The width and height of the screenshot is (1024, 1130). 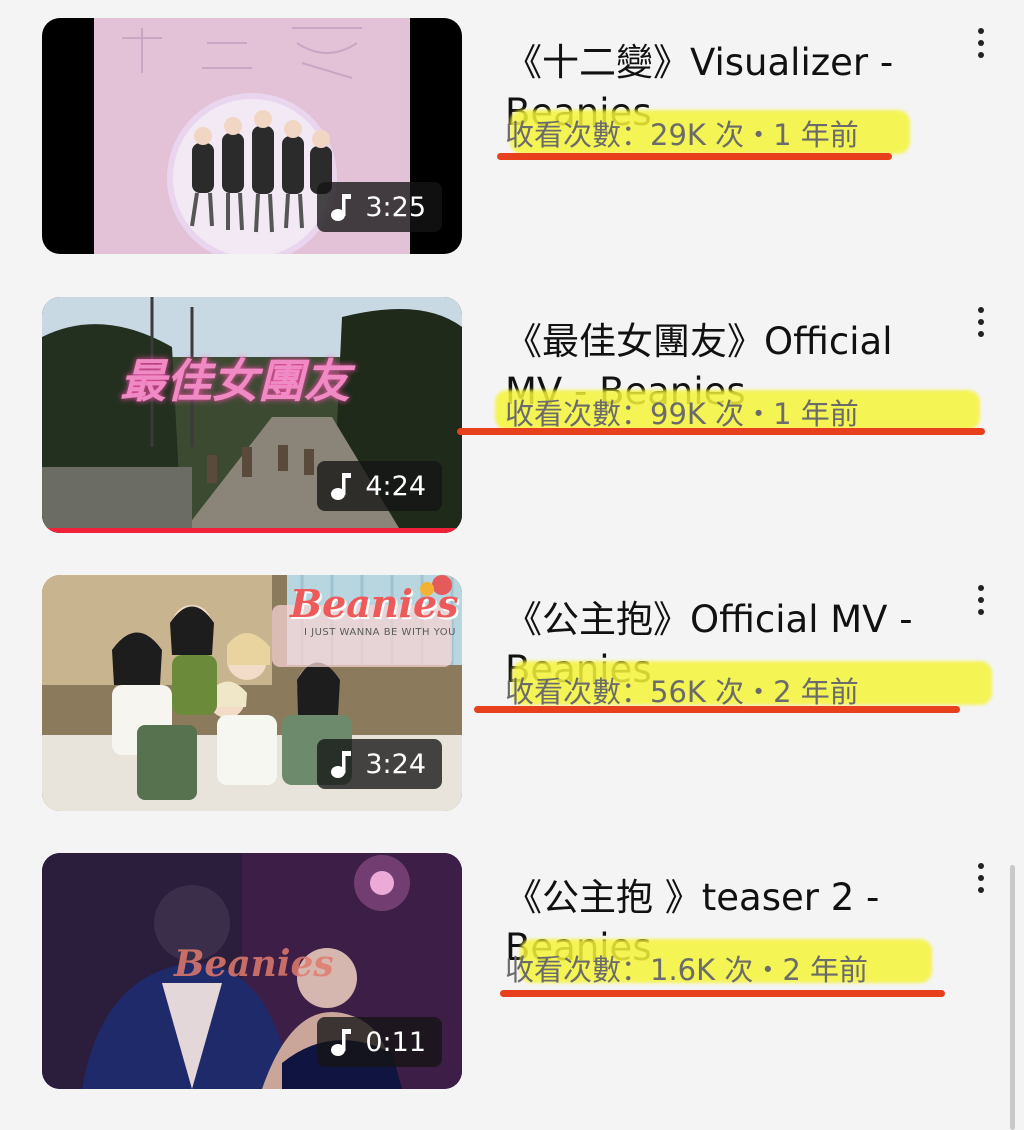 I want to click on video-thumbnail: Beanies I JUST WANNA BE WITH YOU 3:24, so click(x=252, y=693).